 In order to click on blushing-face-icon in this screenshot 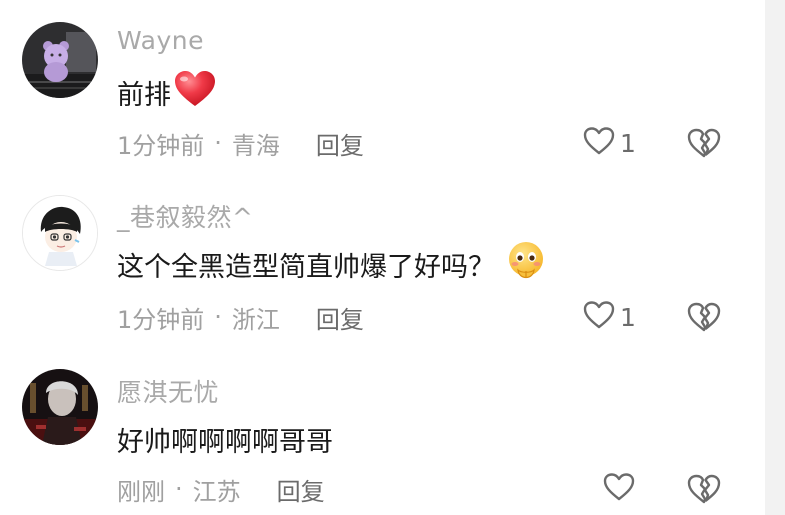, I will do `click(527, 264)`.